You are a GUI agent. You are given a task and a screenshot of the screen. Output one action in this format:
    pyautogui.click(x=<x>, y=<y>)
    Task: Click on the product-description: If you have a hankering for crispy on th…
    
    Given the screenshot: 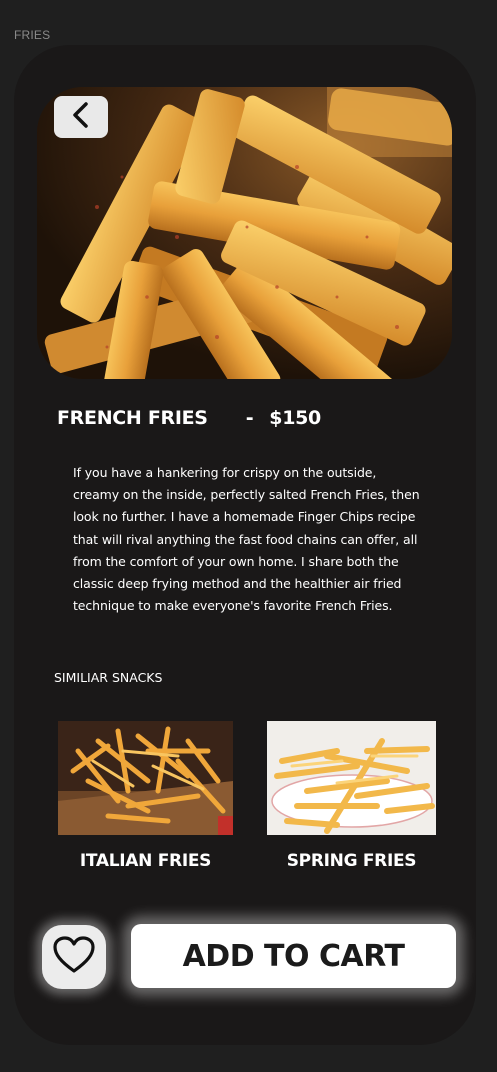 What is the action you would take?
    pyautogui.click(x=246, y=539)
    